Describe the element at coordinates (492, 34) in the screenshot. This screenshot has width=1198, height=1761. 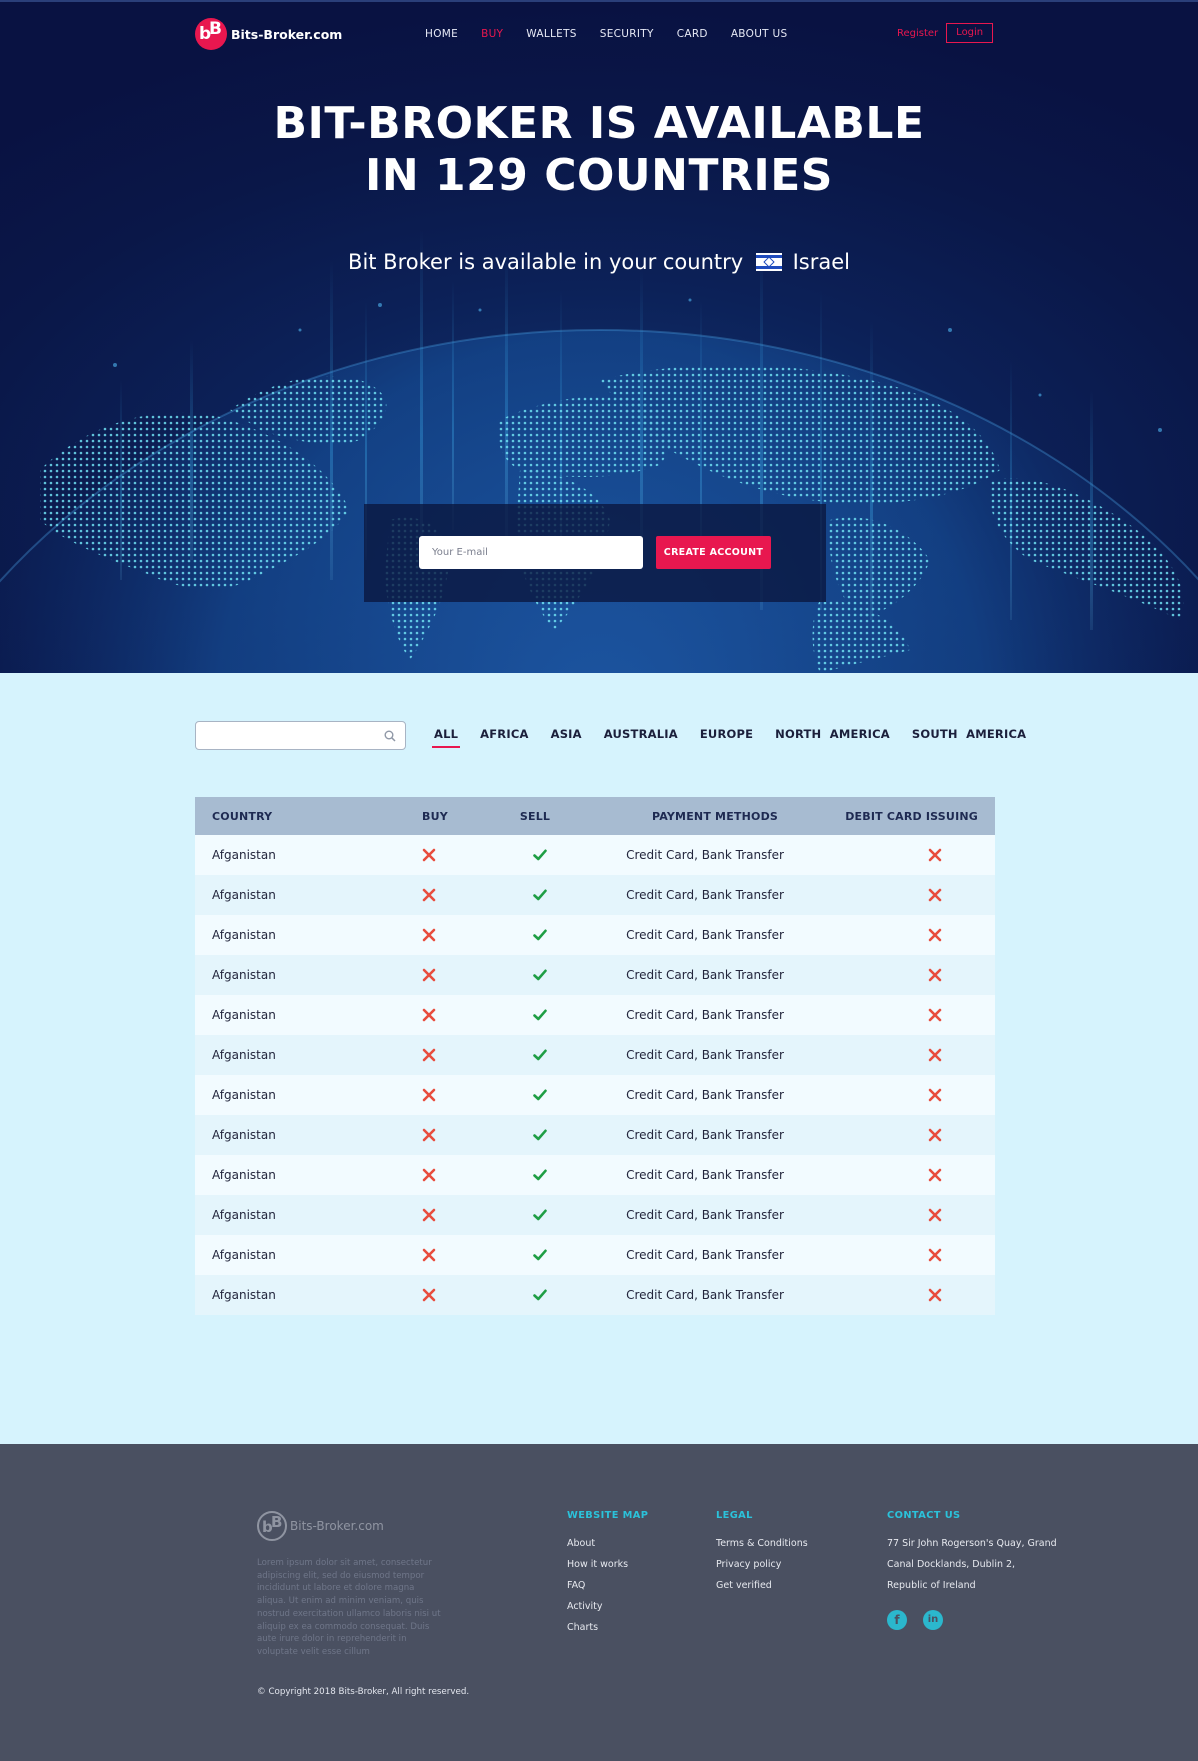
I see `nav-item-buy: BUY` at that location.